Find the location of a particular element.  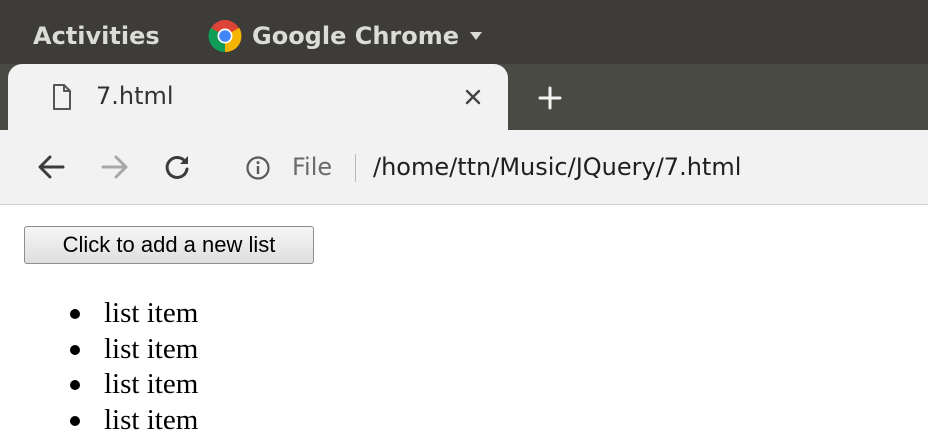

plus-icon is located at coordinates (550, 98).